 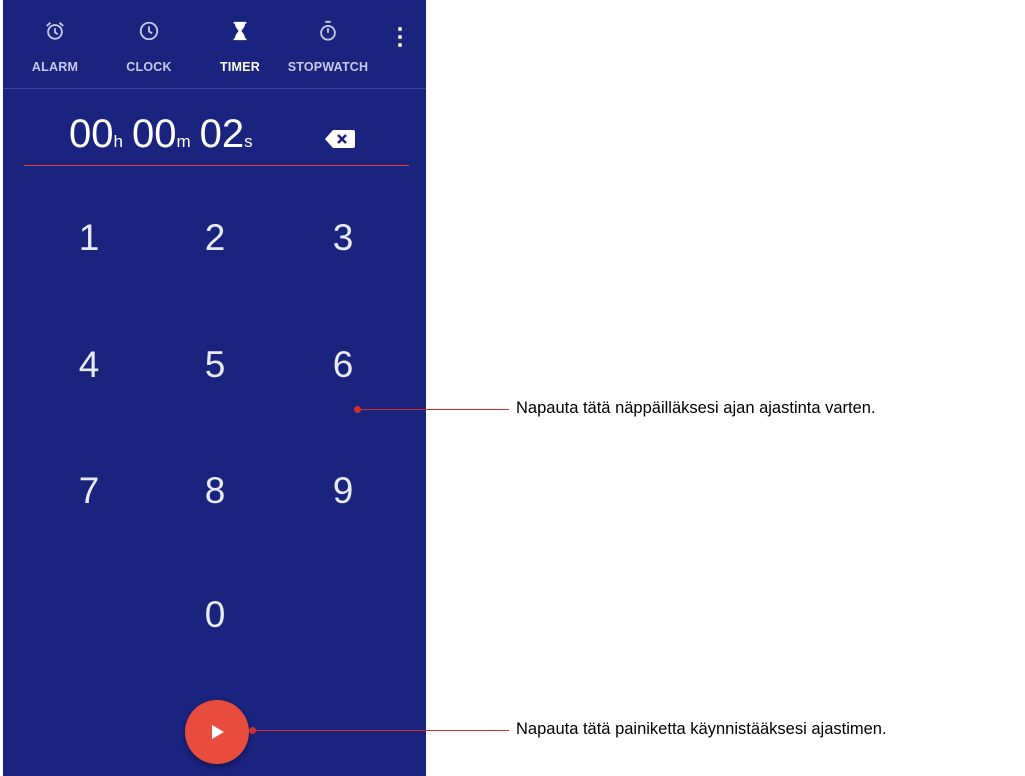 I want to click on tab-alarm-label: ALARM, so click(x=55, y=67).